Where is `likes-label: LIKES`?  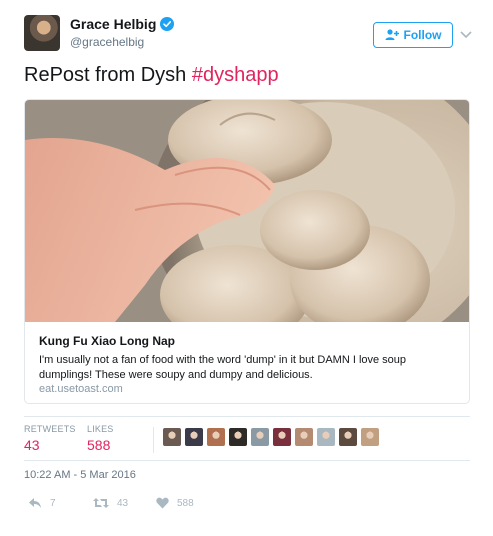
likes-label: LIKES is located at coordinates (100, 429).